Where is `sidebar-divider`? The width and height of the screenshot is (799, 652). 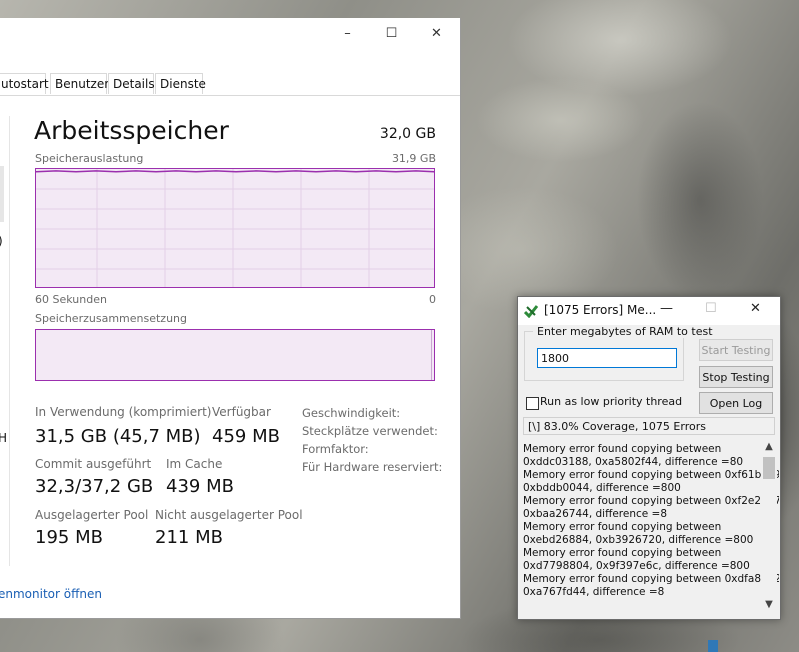
sidebar-divider is located at coordinates (9, 341).